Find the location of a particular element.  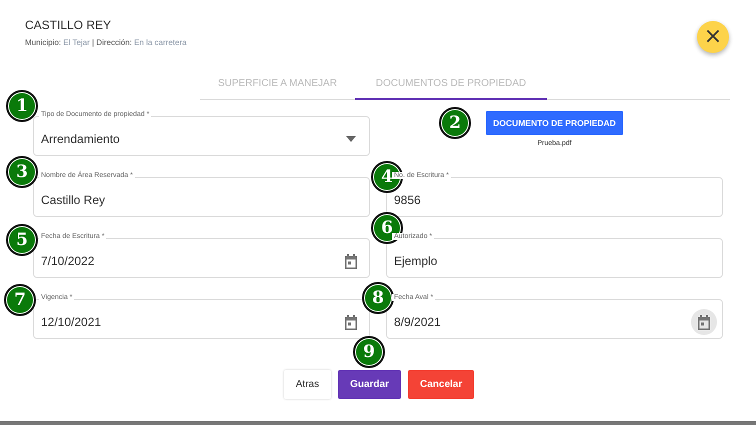

upload-button: DOCUMENTO DE PROPIEDAD is located at coordinates (554, 123).